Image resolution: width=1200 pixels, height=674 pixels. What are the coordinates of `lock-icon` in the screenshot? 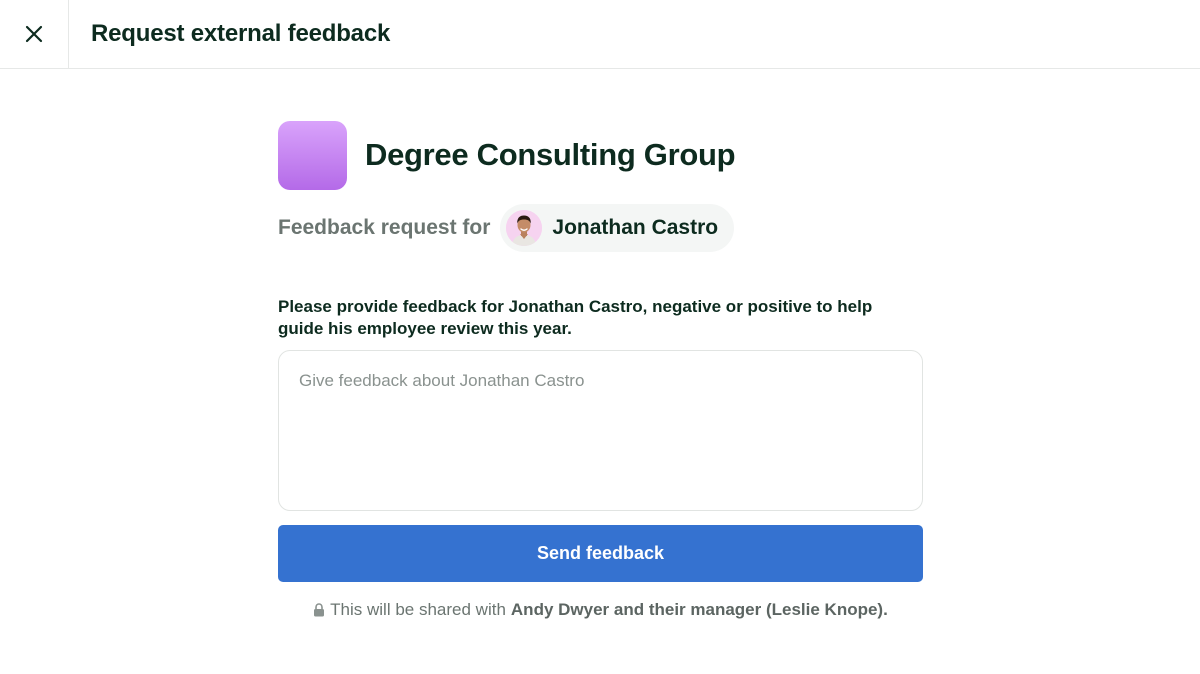 It's located at (319, 610).